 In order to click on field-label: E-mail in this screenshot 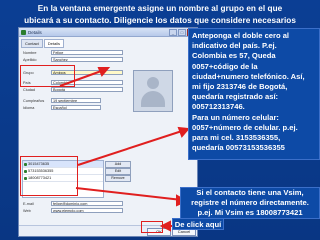, I will do `click(28, 203)`.